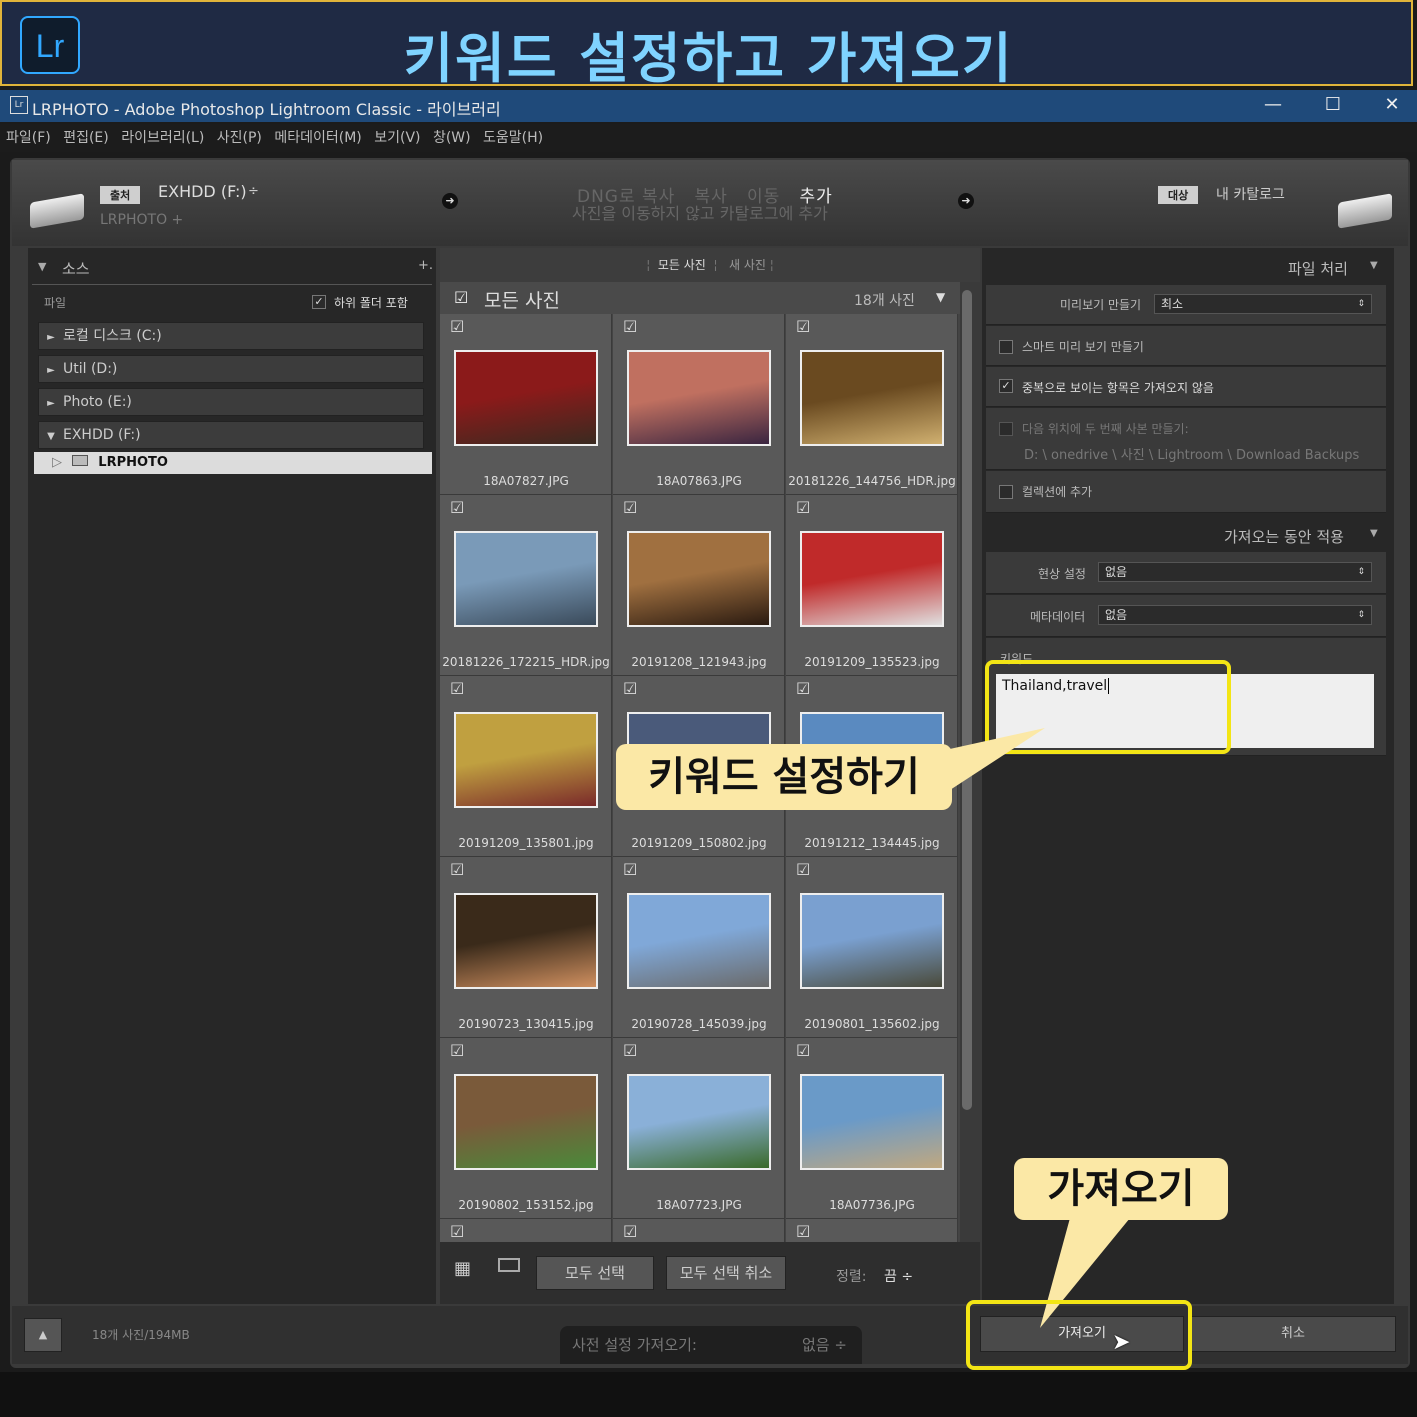 The height and width of the screenshot is (1417, 1417). What do you see at coordinates (784, 777) in the screenshot?
I see `keyword-callout: 키워드 설정하기` at bounding box center [784, 777].